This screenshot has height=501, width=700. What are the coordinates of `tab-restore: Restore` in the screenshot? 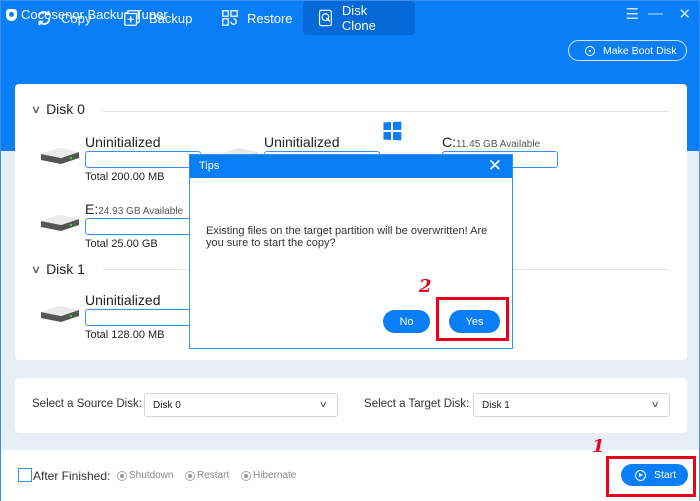 It's located at (257, 18).